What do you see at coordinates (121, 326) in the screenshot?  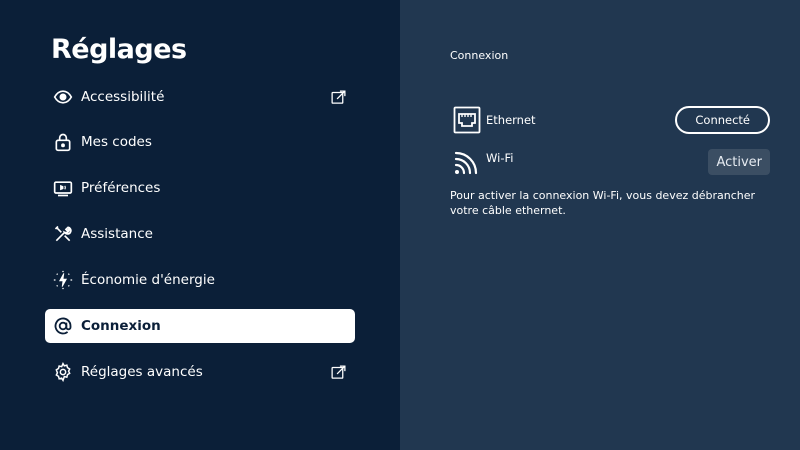 I see `sidebar-item-label: Connexion` at bounding box center [121, 326].